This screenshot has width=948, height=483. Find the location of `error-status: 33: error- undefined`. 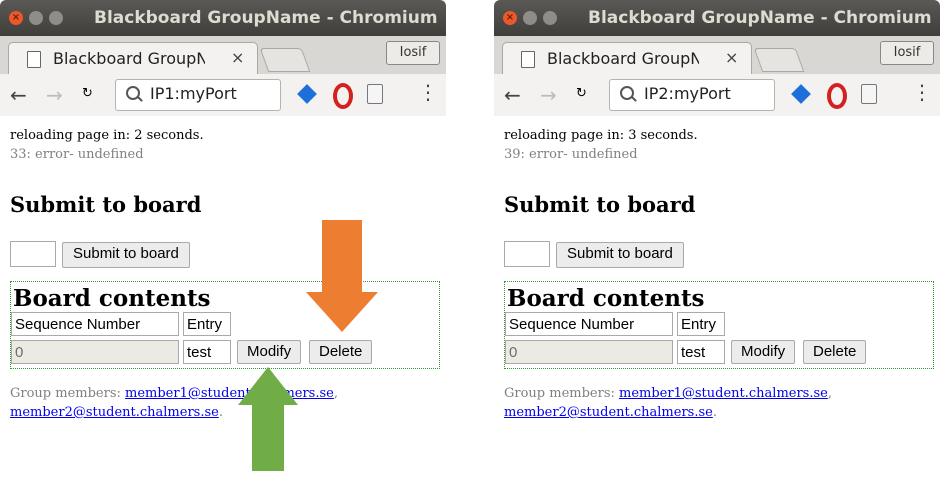

error-status: 33: error- undefined is located at coordinates (77, 154).